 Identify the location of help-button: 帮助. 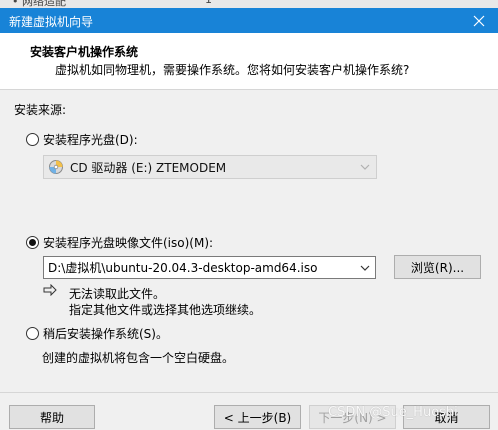
(52, 417).